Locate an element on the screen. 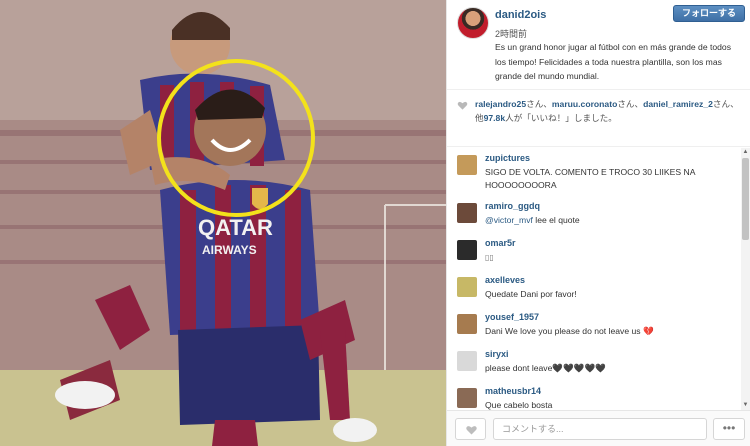 The height and width of the screenshot is (446, 750). comment-username: omar5r is located at coordinates (500, 243).